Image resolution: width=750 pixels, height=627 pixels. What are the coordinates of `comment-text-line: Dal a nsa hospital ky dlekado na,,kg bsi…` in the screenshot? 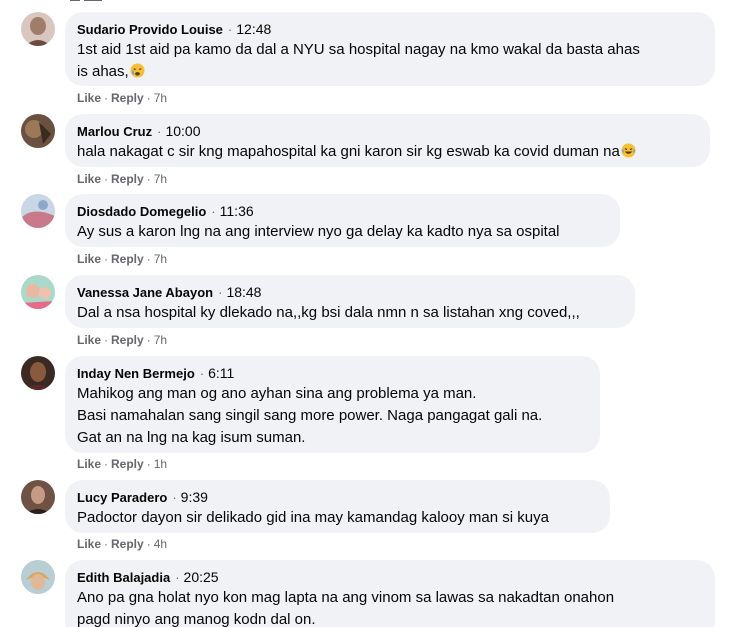 It's located at (328, 312).